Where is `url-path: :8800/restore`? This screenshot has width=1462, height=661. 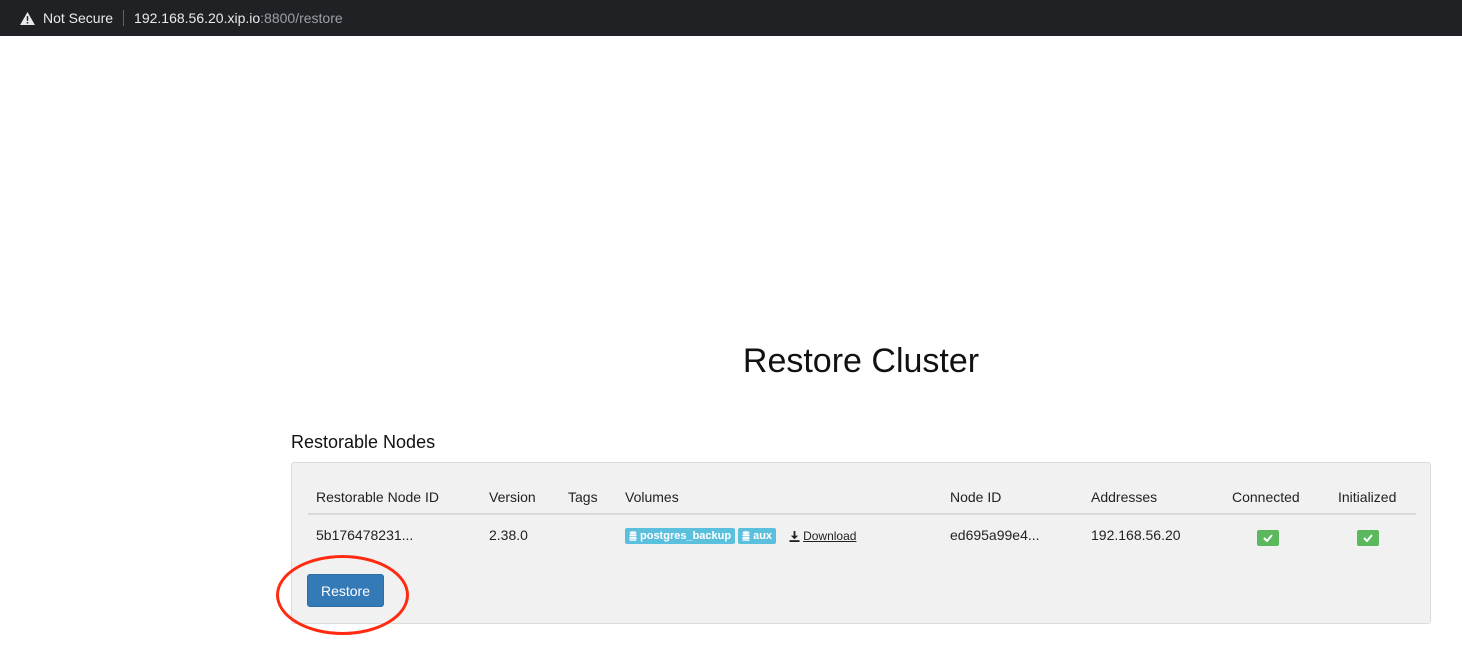
url-path: :8800/restore is located at coordinates (301, 18).